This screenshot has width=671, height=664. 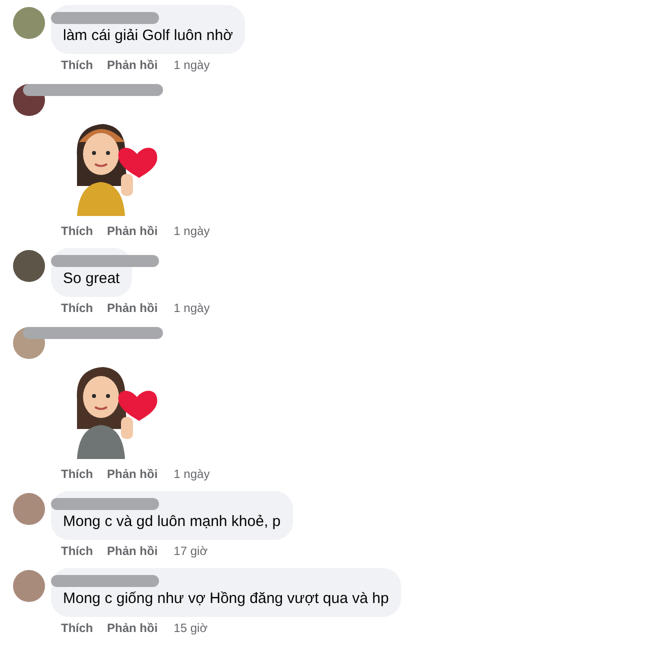 What do you see at coordinates (148, 36) in the screenshot?
I see `comment-text: làm cái giải Golf luôn nhờ` at bounding box center [148, 36].